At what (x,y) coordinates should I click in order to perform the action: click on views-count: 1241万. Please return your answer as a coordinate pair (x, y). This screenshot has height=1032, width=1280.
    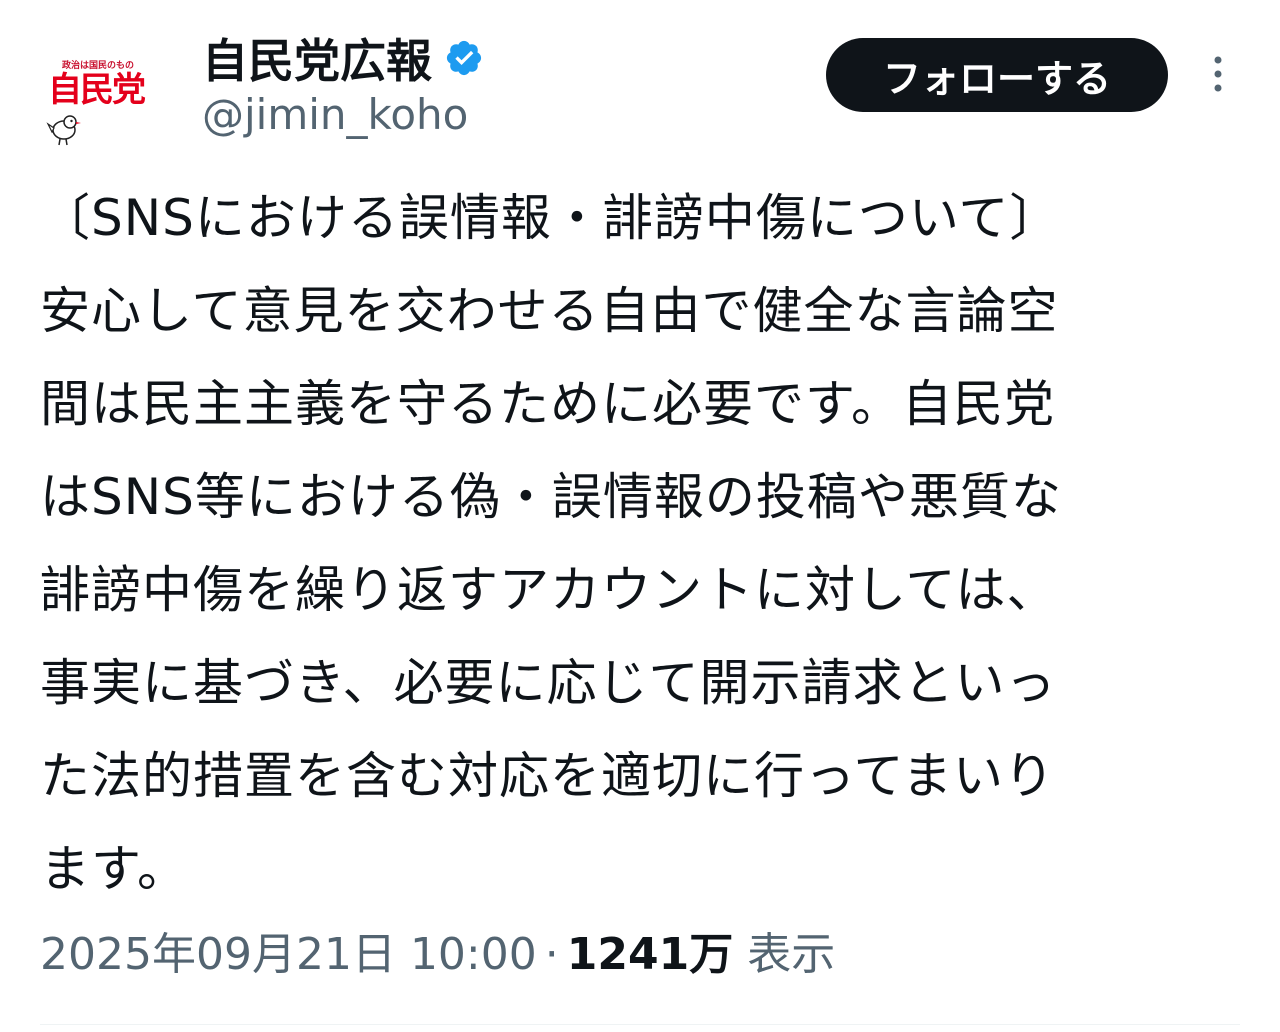
    Looking at the image, I should click on (650, 954).